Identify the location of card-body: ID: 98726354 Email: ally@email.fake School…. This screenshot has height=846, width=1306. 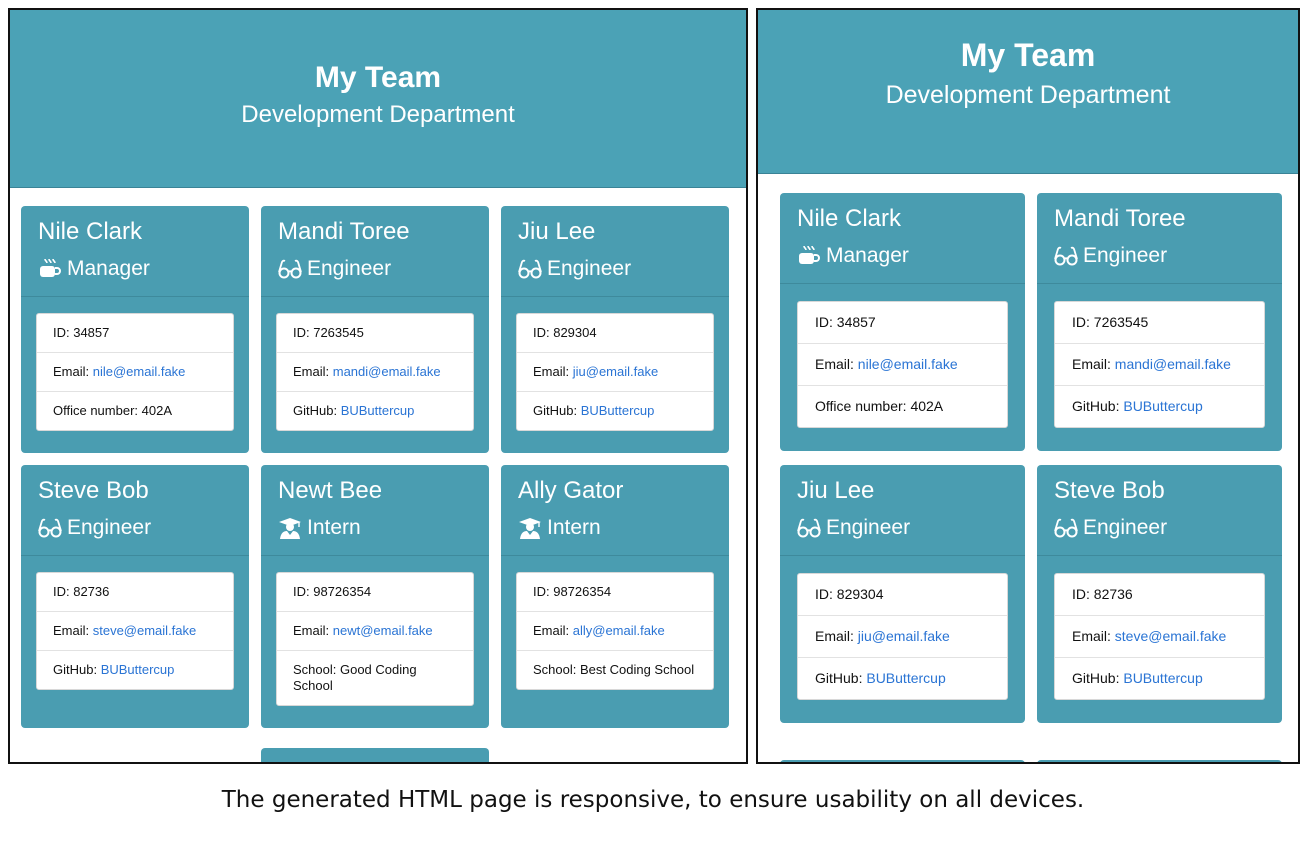
(615, 642).